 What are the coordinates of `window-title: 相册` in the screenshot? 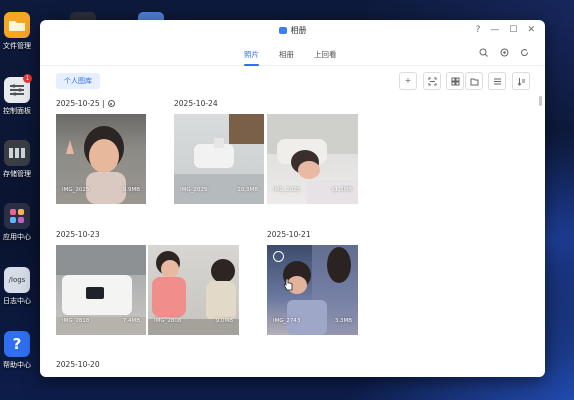 It's located at (292, 30).